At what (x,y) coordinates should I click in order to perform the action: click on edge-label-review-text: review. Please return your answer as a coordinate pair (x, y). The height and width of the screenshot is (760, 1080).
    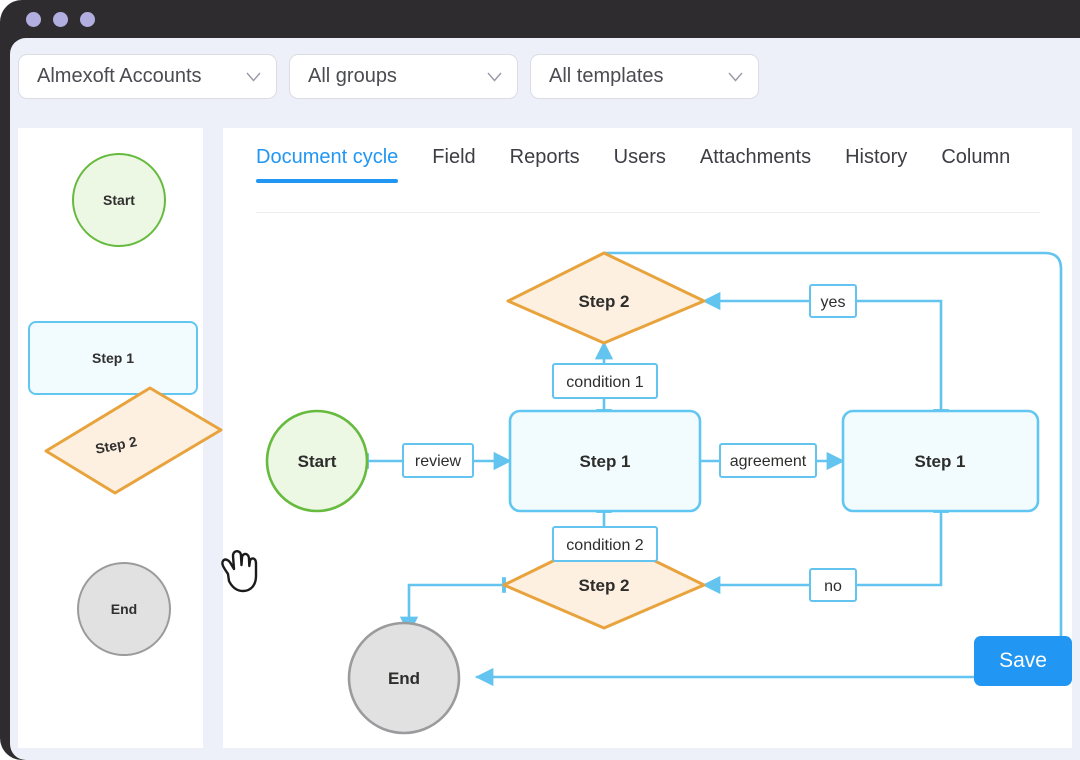
    Looking at the image, I should click on (438, 461).